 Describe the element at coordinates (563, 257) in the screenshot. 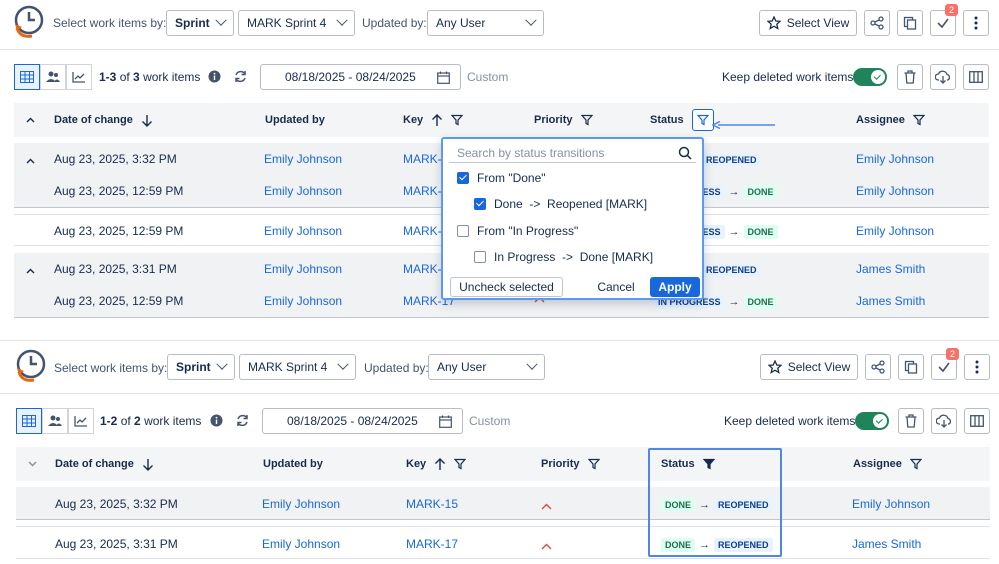

I see `filter-item-progress-done: In Progress -> Done [MARK]` at that location.